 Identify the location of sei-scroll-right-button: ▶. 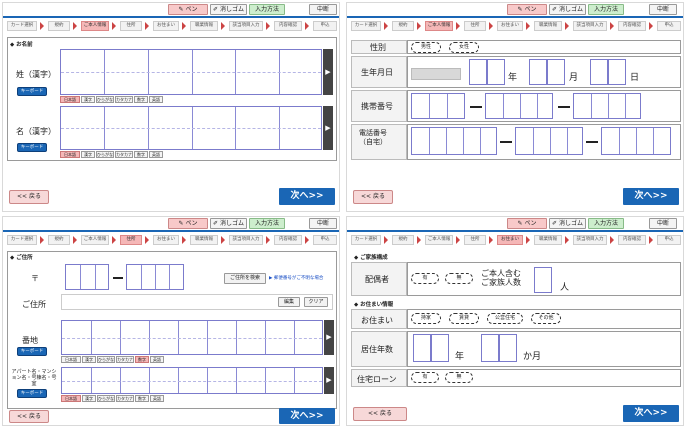
(328, 72).